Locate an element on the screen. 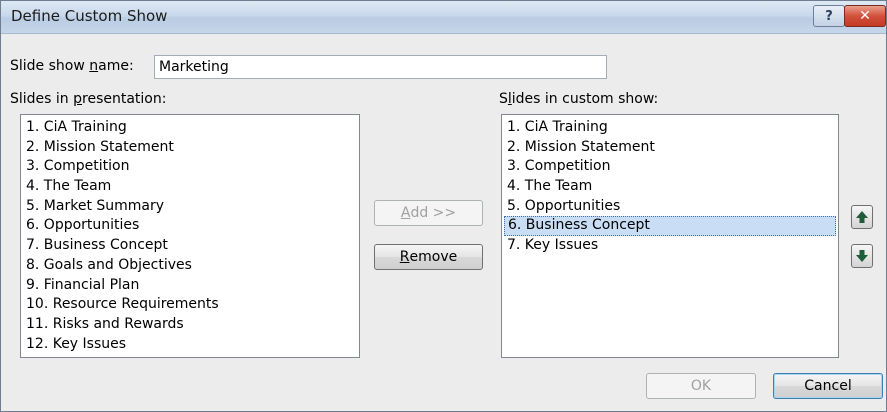 The image size is (887, 412). arrow-down-icon is located at coordinates (862, 256).